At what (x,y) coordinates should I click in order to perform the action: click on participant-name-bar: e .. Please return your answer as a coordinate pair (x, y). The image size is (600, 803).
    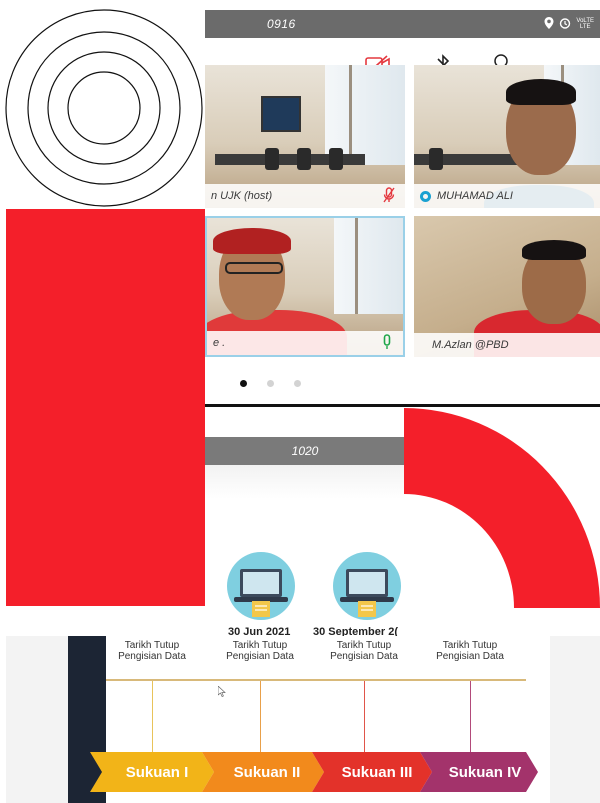
    Looking at the image, I should click on (305, 343).